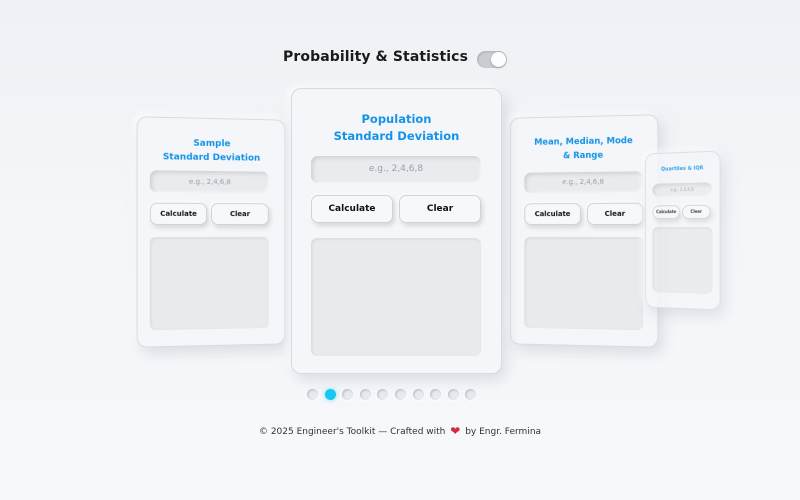 The height and width of the screenshot is (500, 800). I want to click on heart-icon: ❤, so click(455, 431).